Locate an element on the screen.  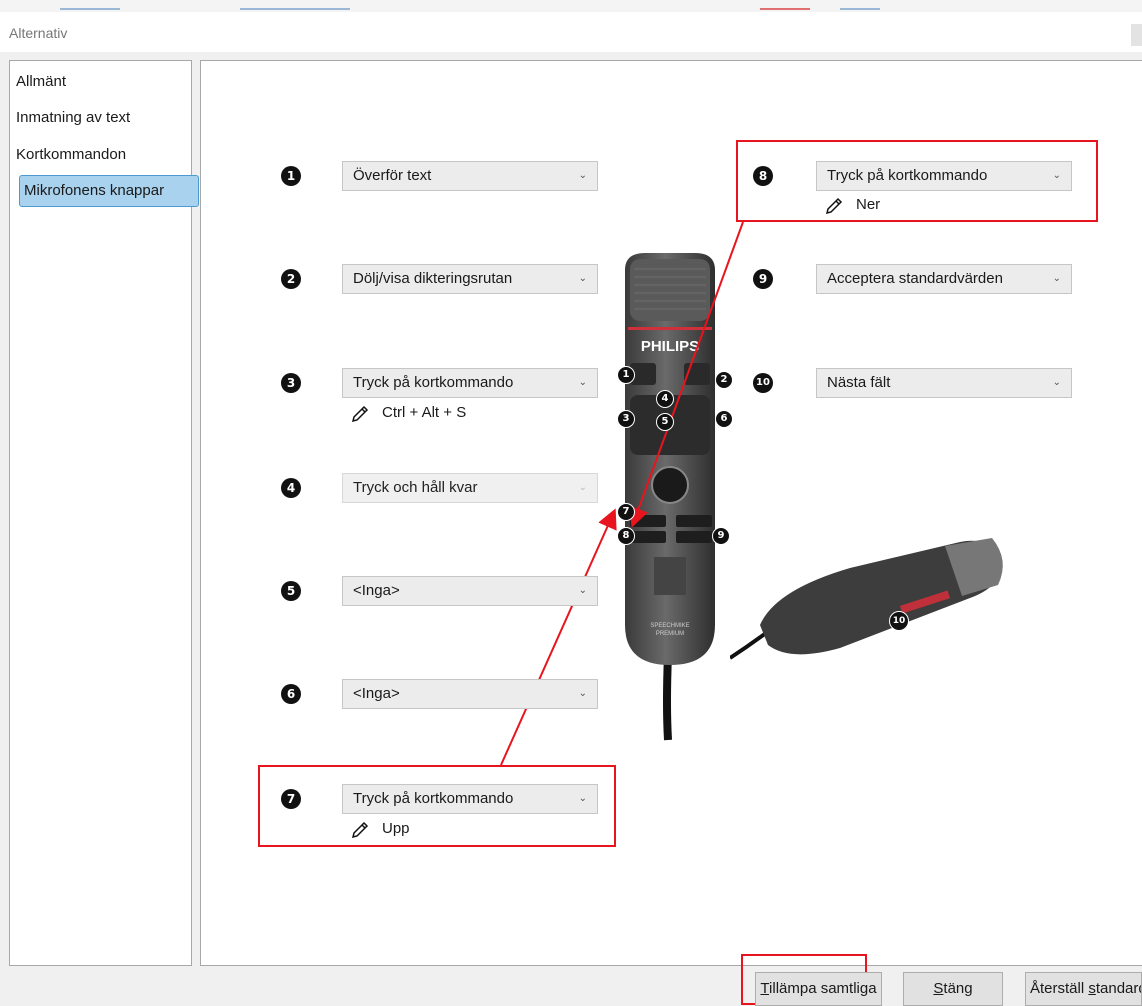
sidebar-item-microphone-buttons: Mikrofonens knappar is located at coordinates (109, 191).